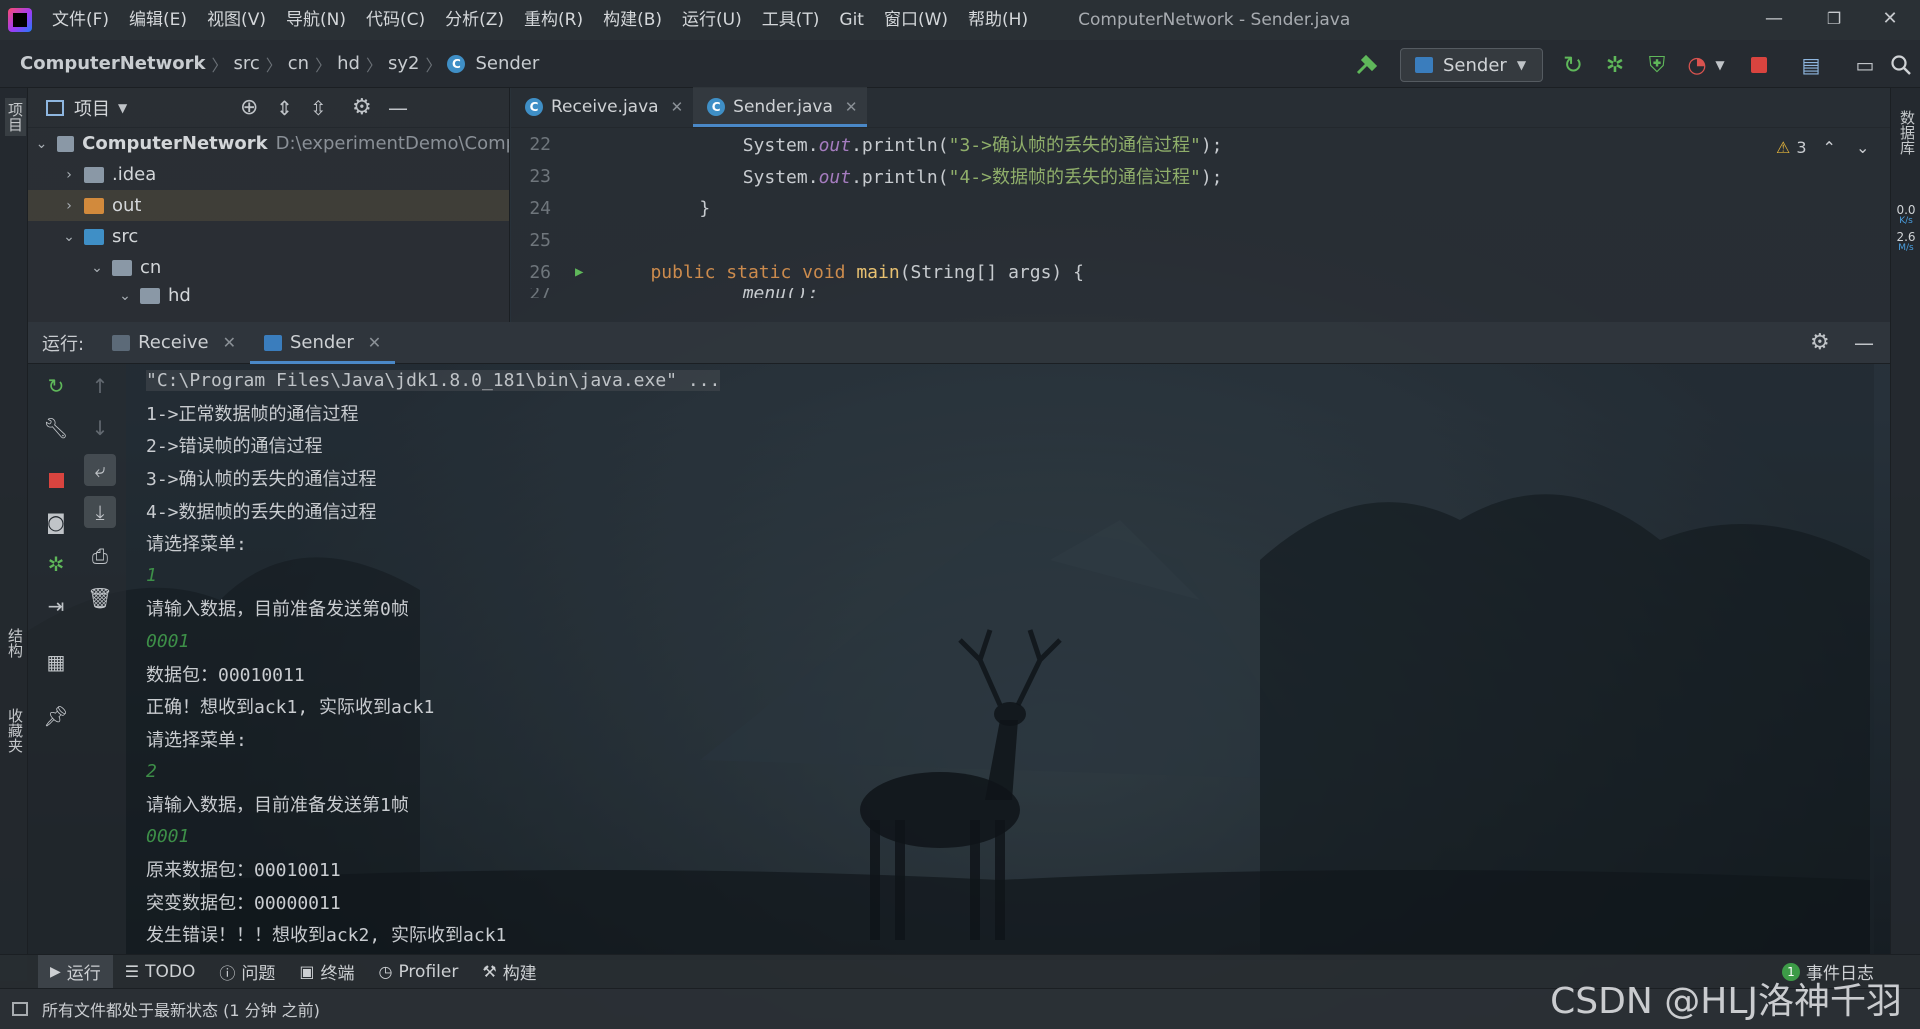 The image size is (1920, 1029). Describe the element at coordinates (632, 20) in the screenshot. I see `menu-build: 构建(B)` at that location.